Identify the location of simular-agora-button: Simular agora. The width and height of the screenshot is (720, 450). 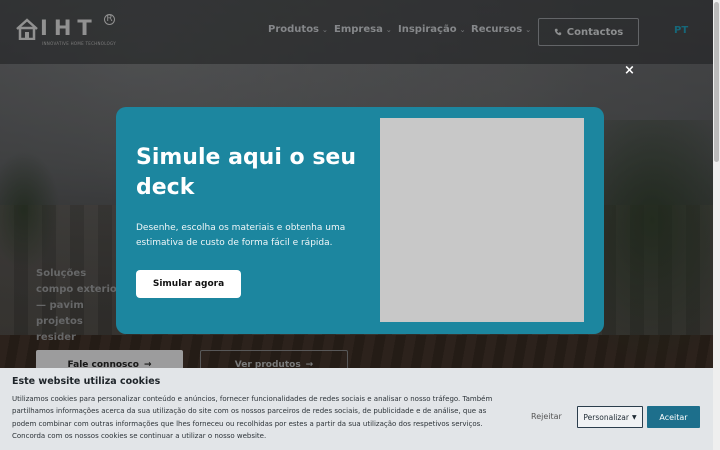
(188, 284).